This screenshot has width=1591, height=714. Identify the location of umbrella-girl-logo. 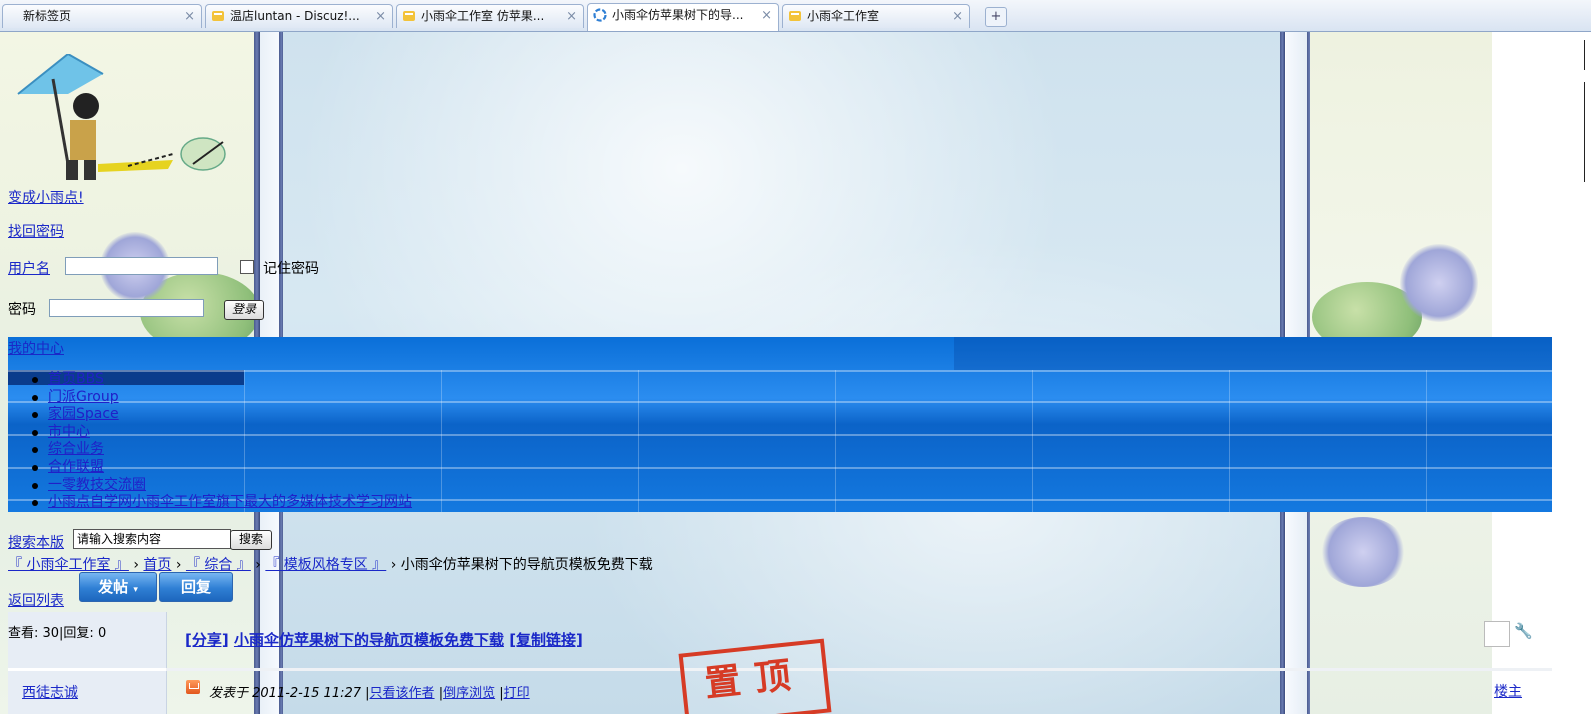
(121, 117).